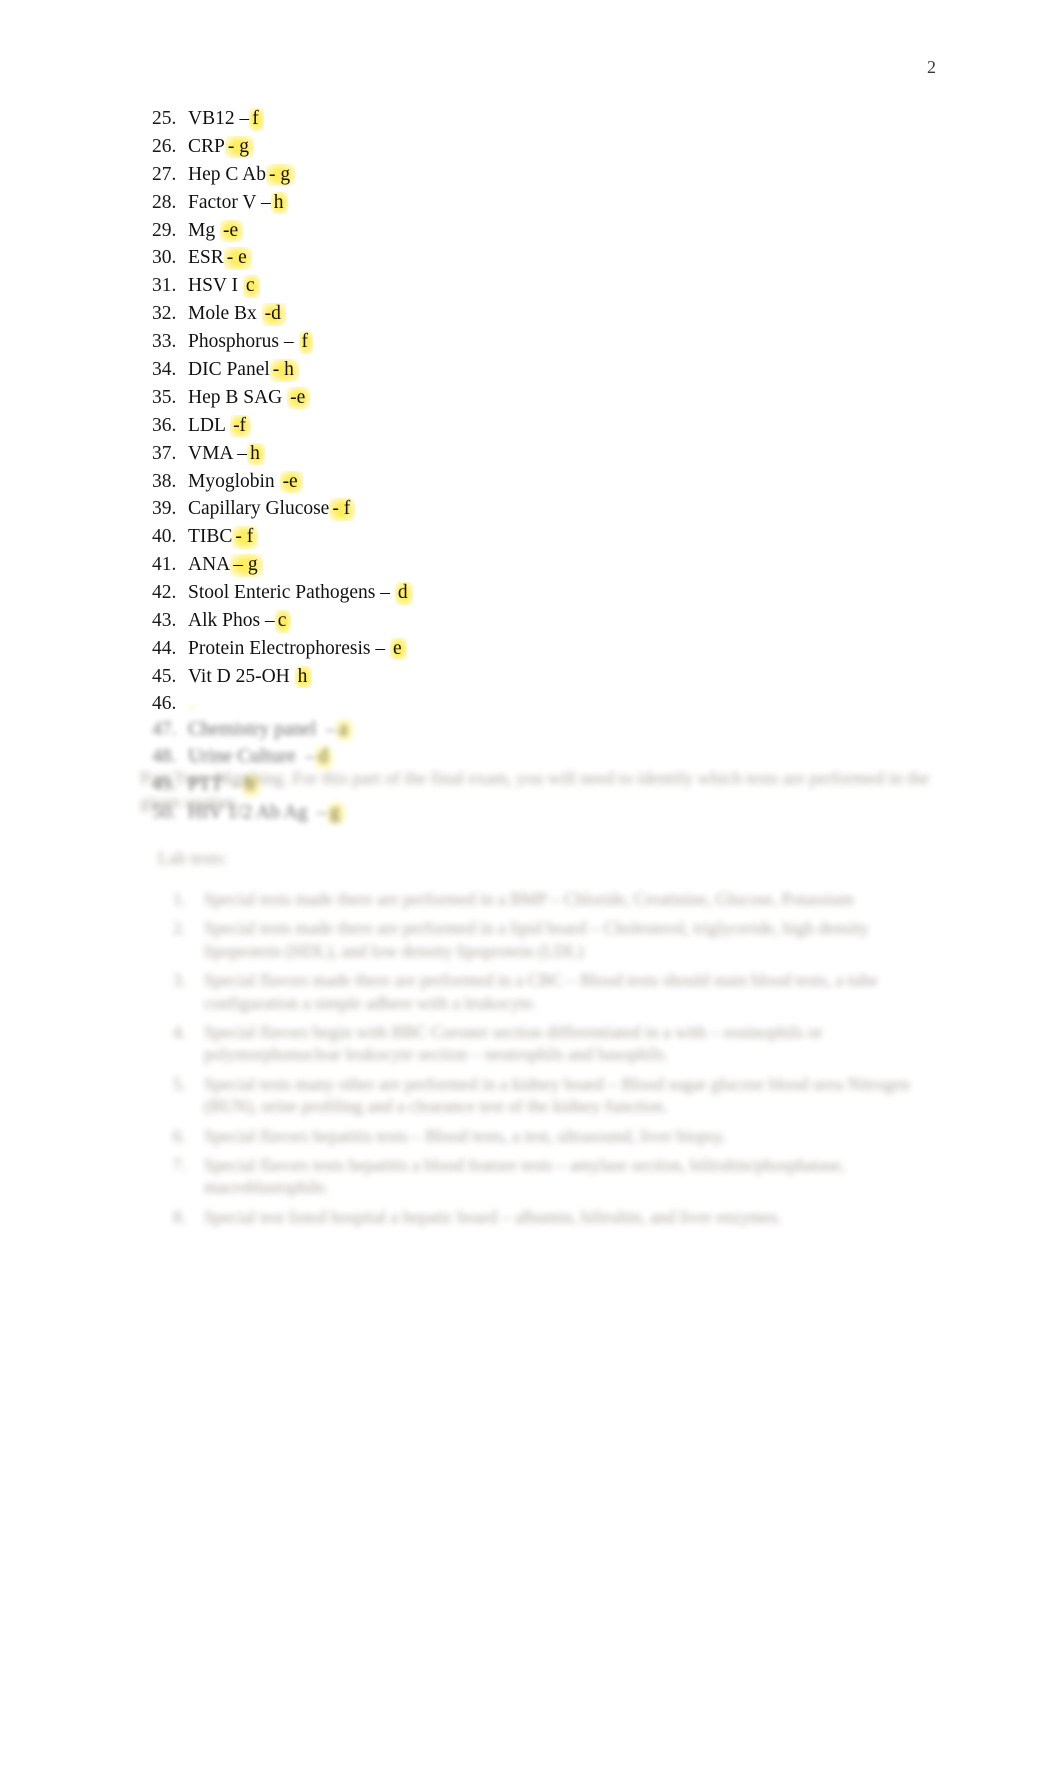 This screenshot has width=1062, height=1776. Describe the element at coordinates (164, 230) in the screenshot. I see `list-item-number: 29.` at that location.